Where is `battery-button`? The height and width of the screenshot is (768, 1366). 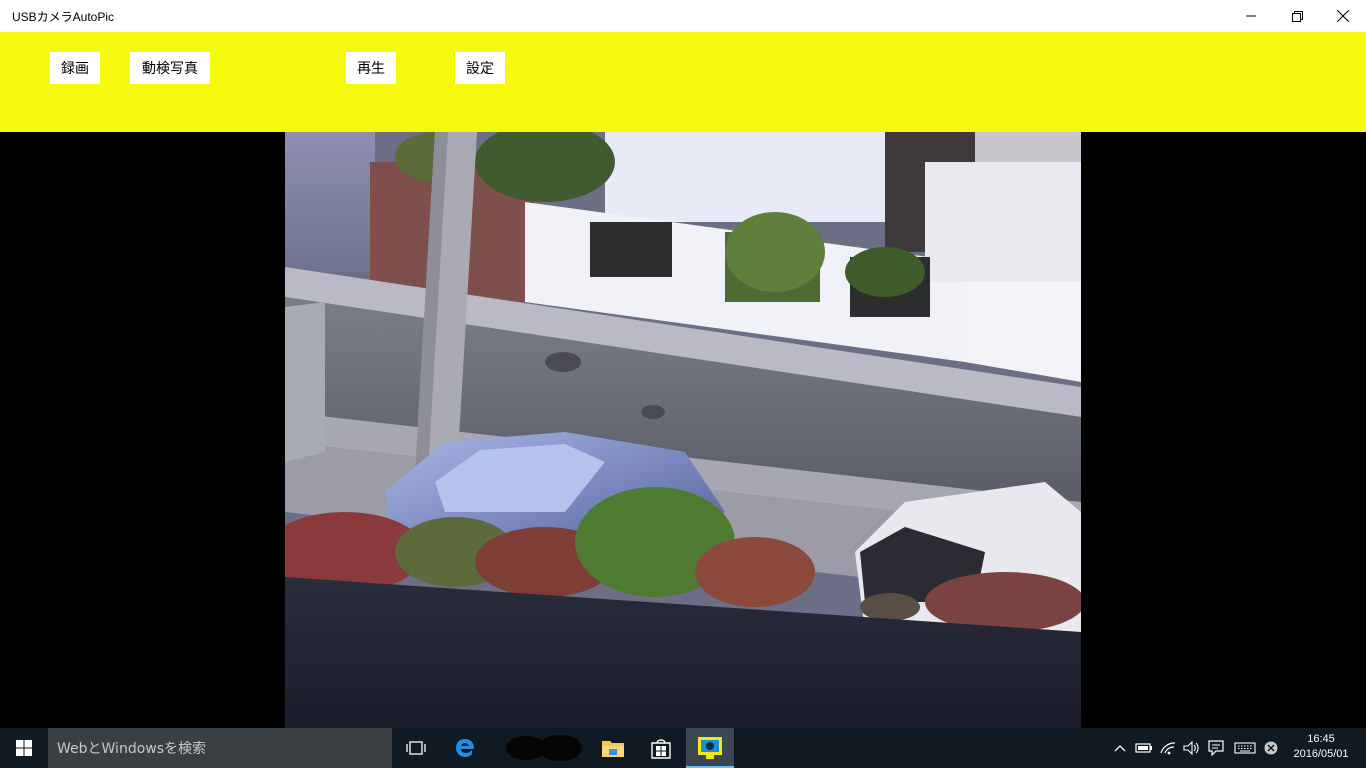 battery-button is located at coordinates (1144, 748).